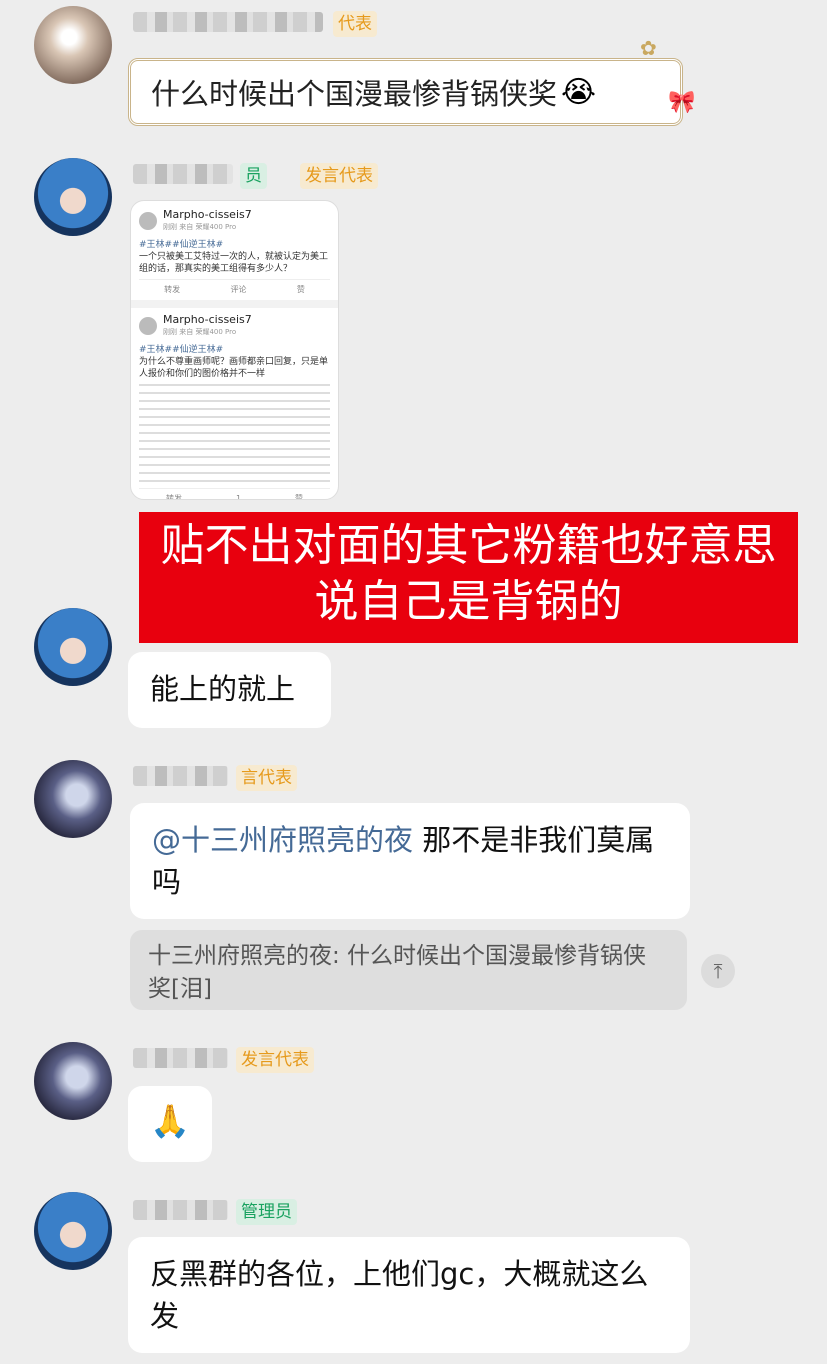 The height and width of the screenshot is (1364, 827). Describe the element at coordinates (229, 690) in the screenshot. I see `message-bubble: 能上的就上` at that location.